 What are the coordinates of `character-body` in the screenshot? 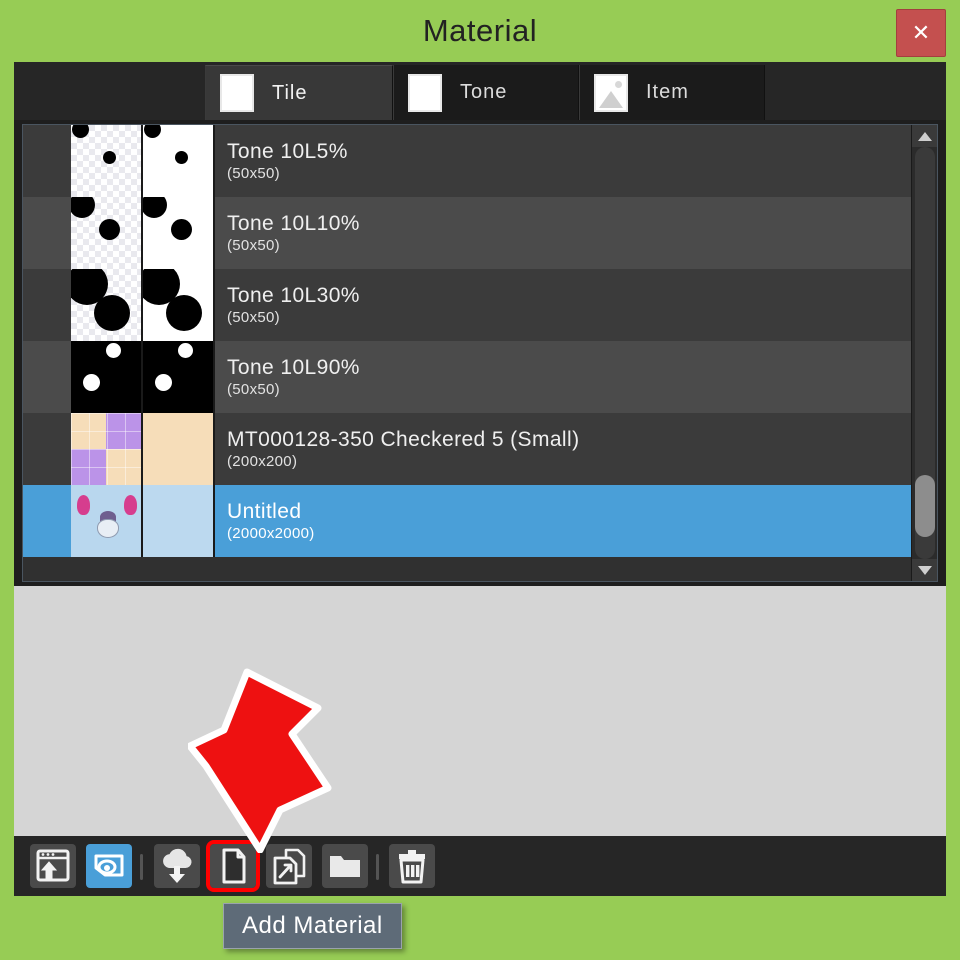 It's located at (108, 528).